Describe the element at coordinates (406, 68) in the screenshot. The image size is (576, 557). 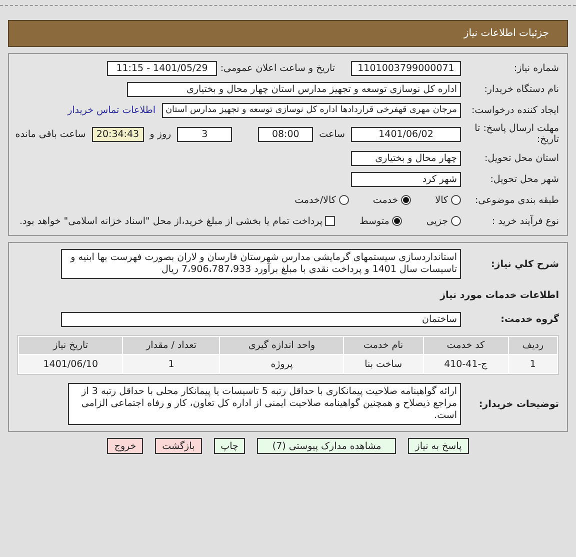
I see `need-number-field: 1101003799000071` at that location.